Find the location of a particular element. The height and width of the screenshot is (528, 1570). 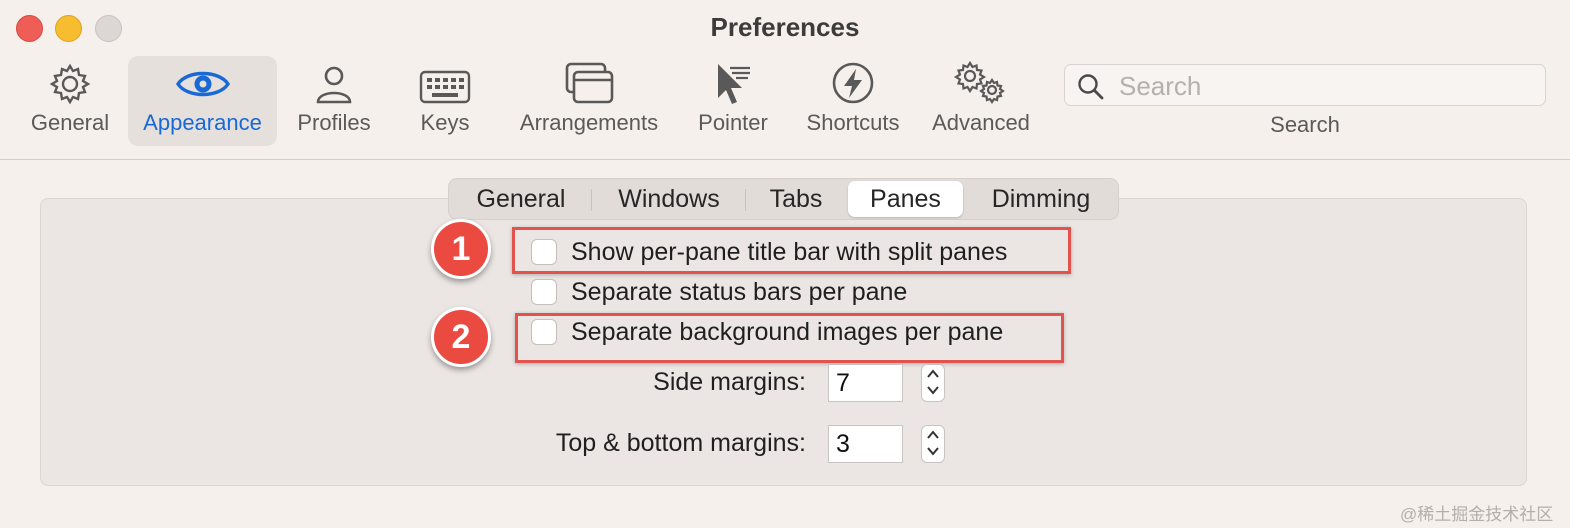

option-separate-status-bars: Separate status bars per pane is located at coordinates (719, 292).